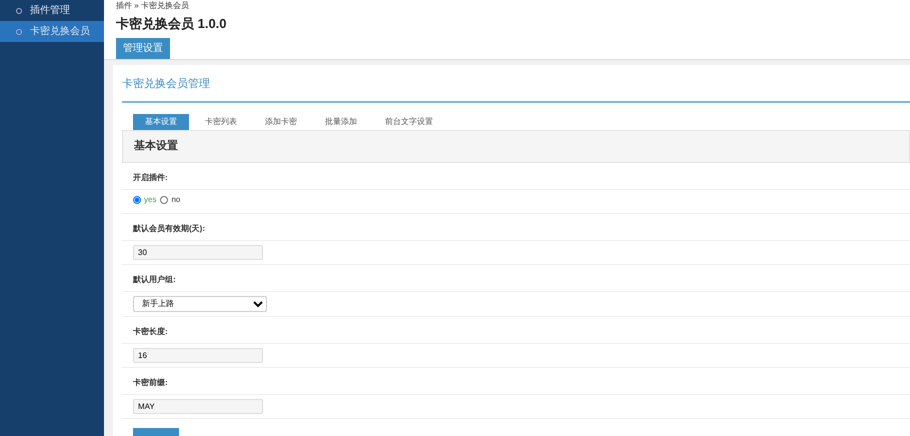  What do you see at coordinates (507, 6) in the screenshot?
I see `breadcrumb: 插件 » 卡密兑换会员` at bounding box center [507, 6].